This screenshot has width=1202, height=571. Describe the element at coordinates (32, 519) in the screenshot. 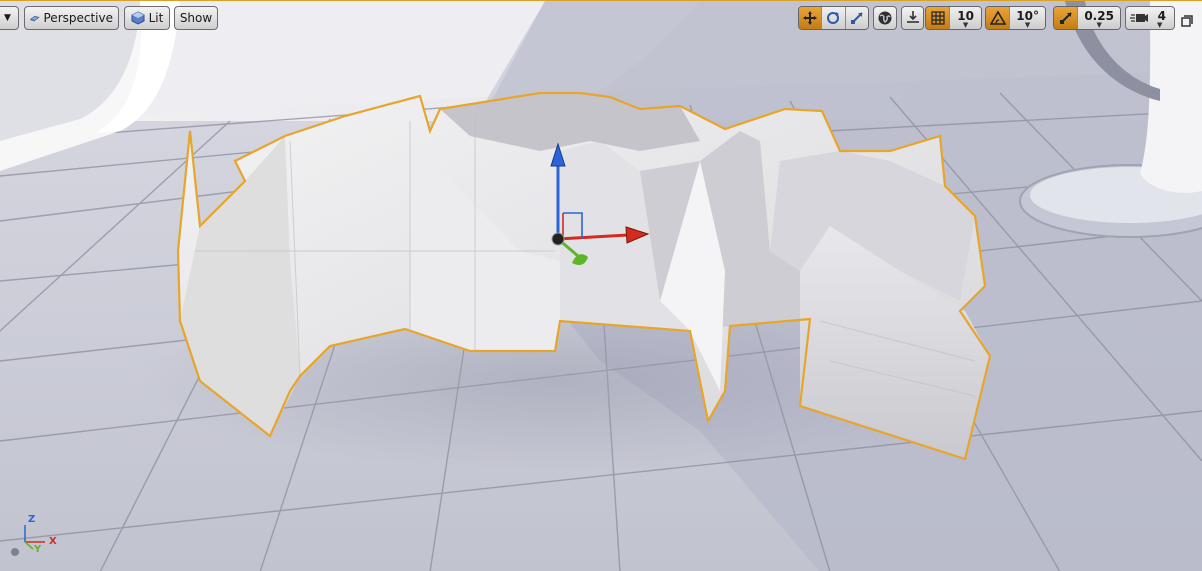

I see `axis-z-label: Z` at that location.